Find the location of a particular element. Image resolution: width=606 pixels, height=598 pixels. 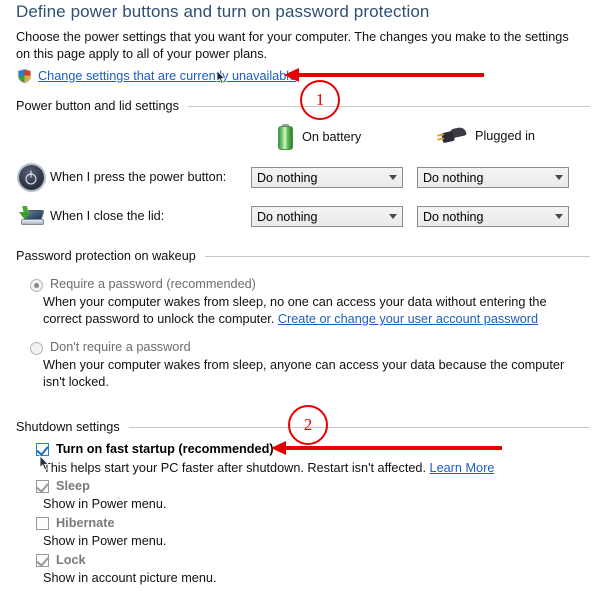

dropdown-power-button-on-battery: Do nothing is located at coordinates (327, 177).